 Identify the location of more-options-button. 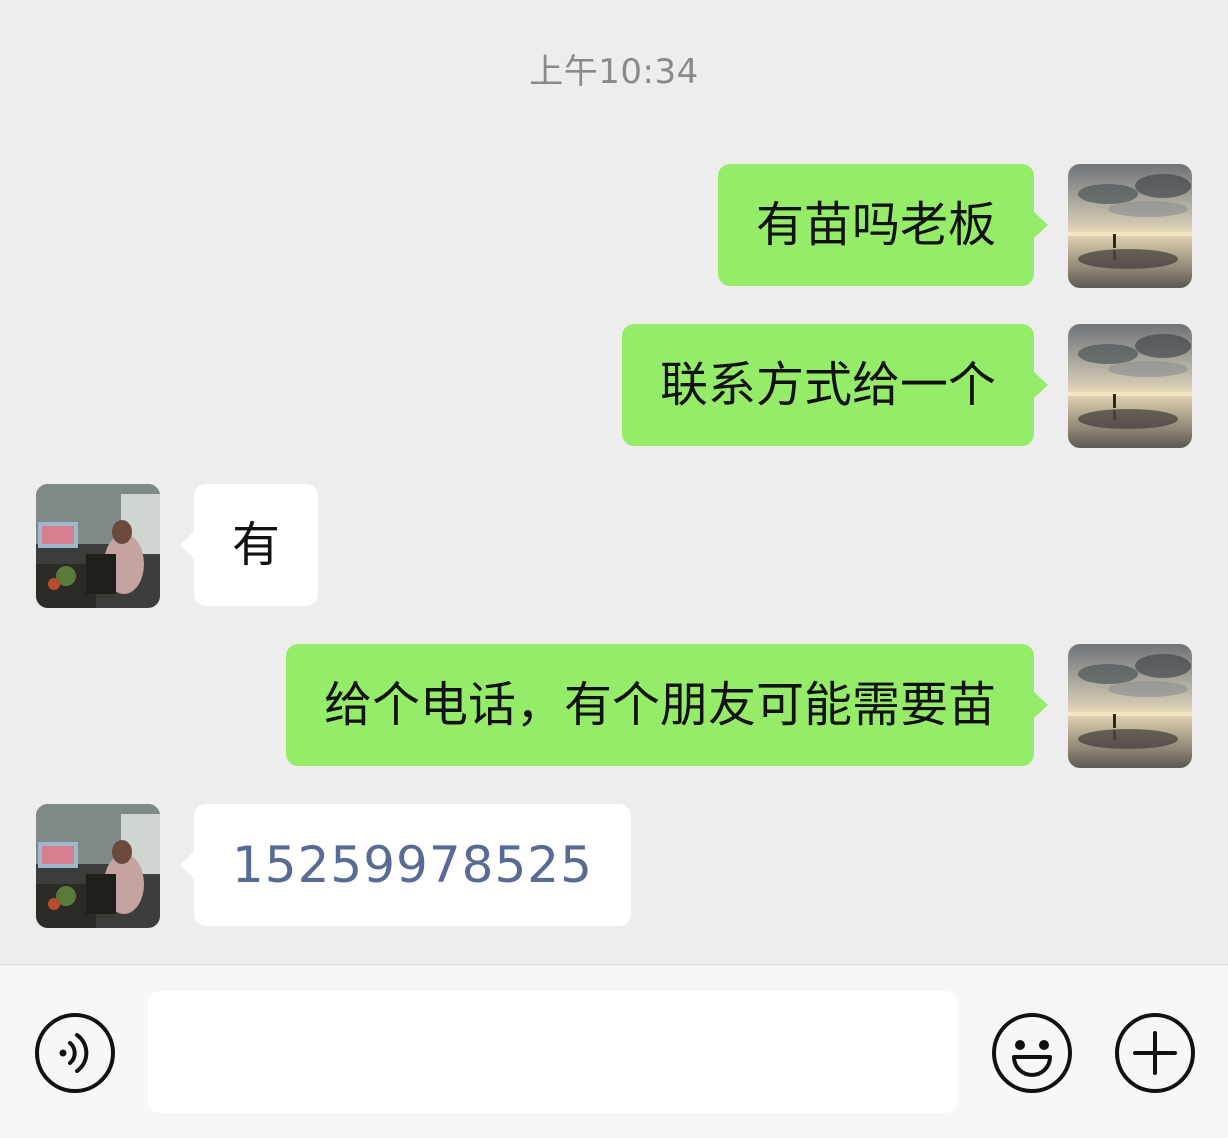
(1155, 1053).